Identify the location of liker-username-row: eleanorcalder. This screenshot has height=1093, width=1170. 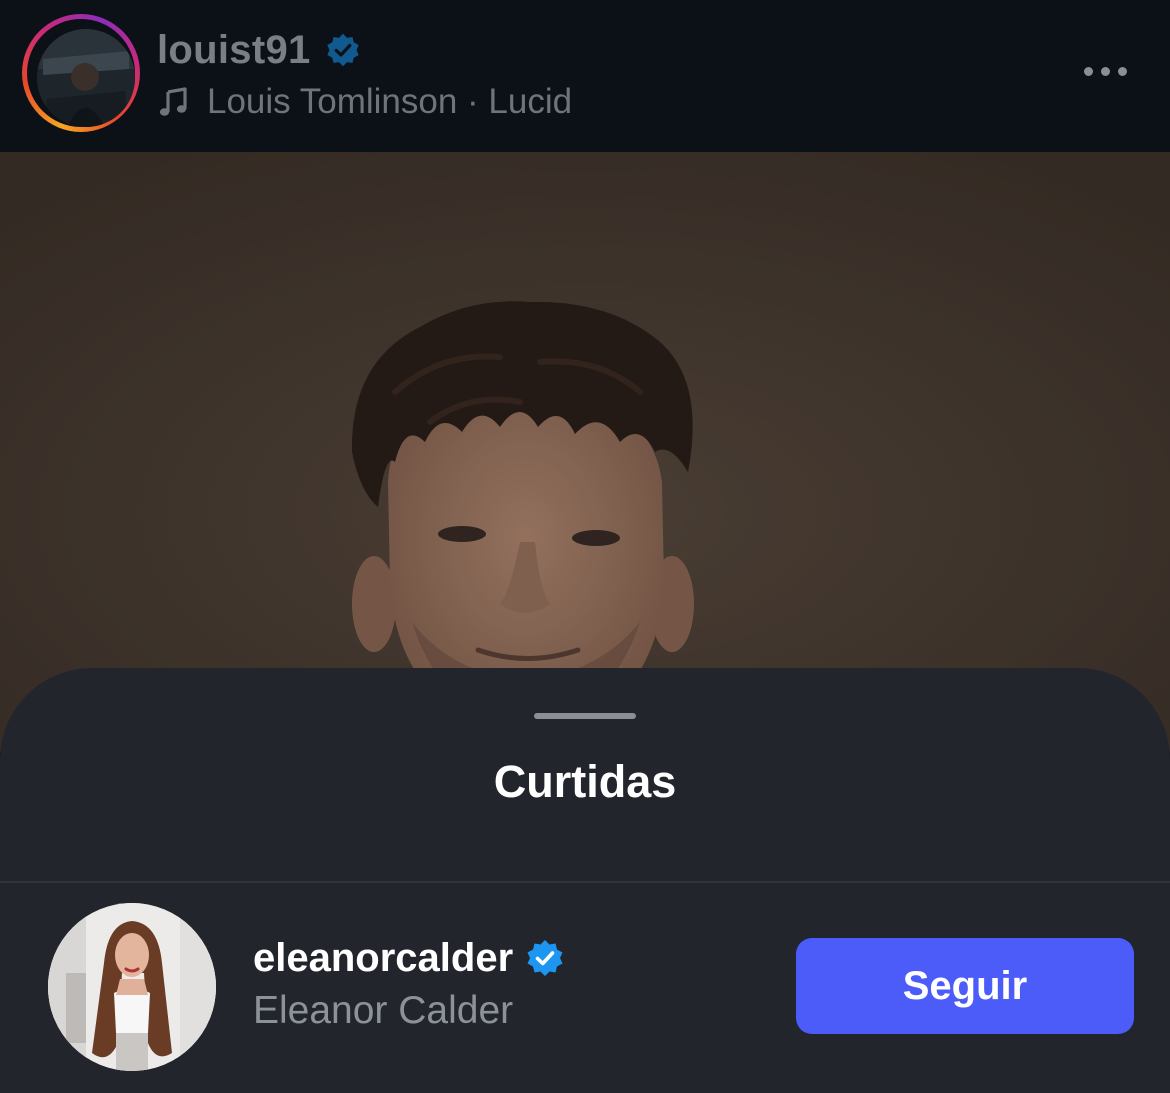
(409, 958).